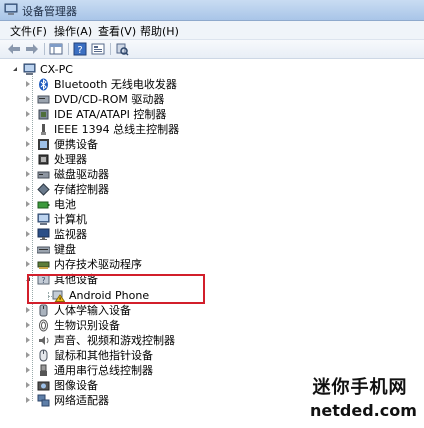 This screenshot has height=428, width=424. I want to click on menu-bar: 文件(F) 操作(A) 查看(V) 帮助(H), so click(212, 30).